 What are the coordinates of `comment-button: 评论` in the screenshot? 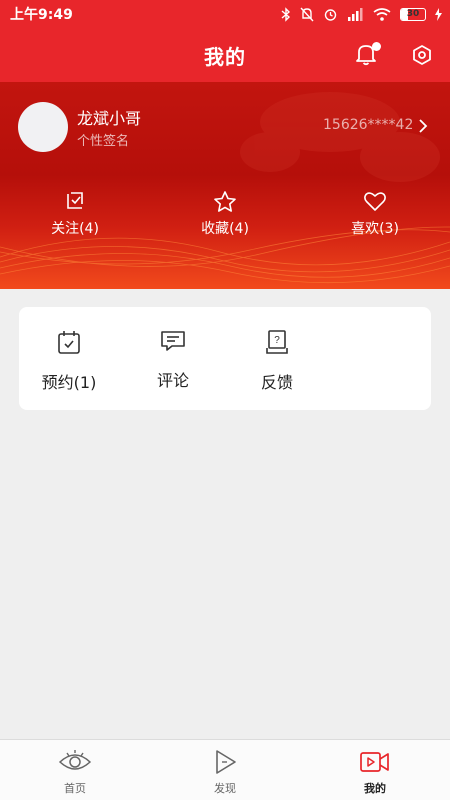 It's located at (173, 360).